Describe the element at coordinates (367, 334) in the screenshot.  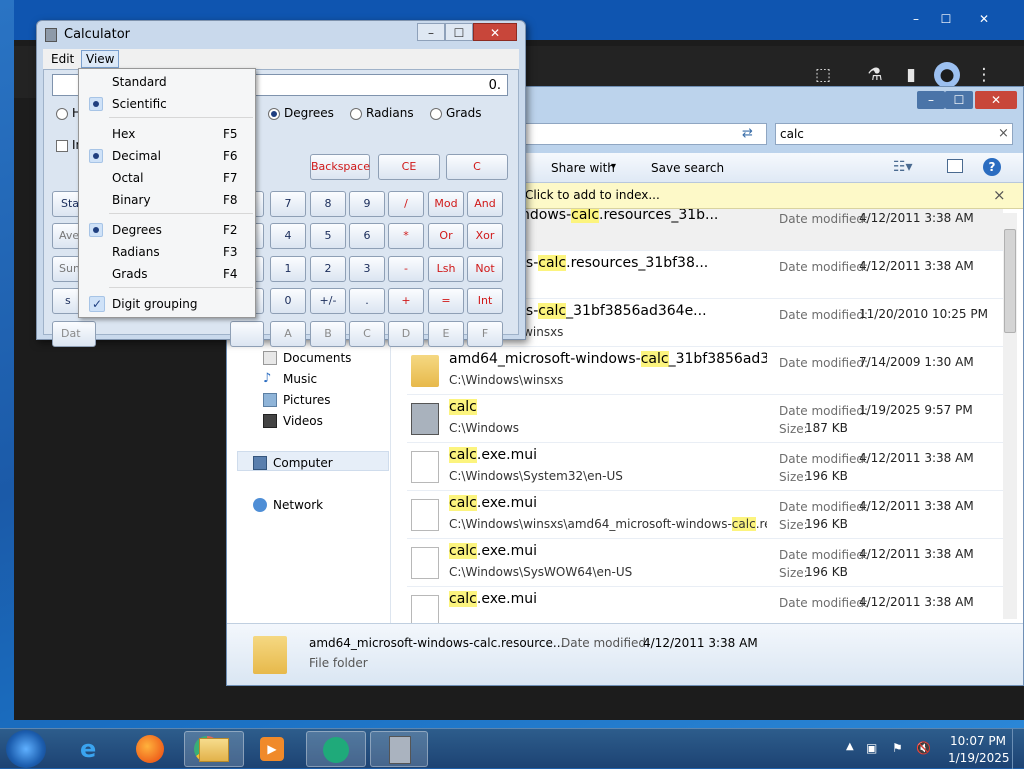
I see `key-c: C` at that location.